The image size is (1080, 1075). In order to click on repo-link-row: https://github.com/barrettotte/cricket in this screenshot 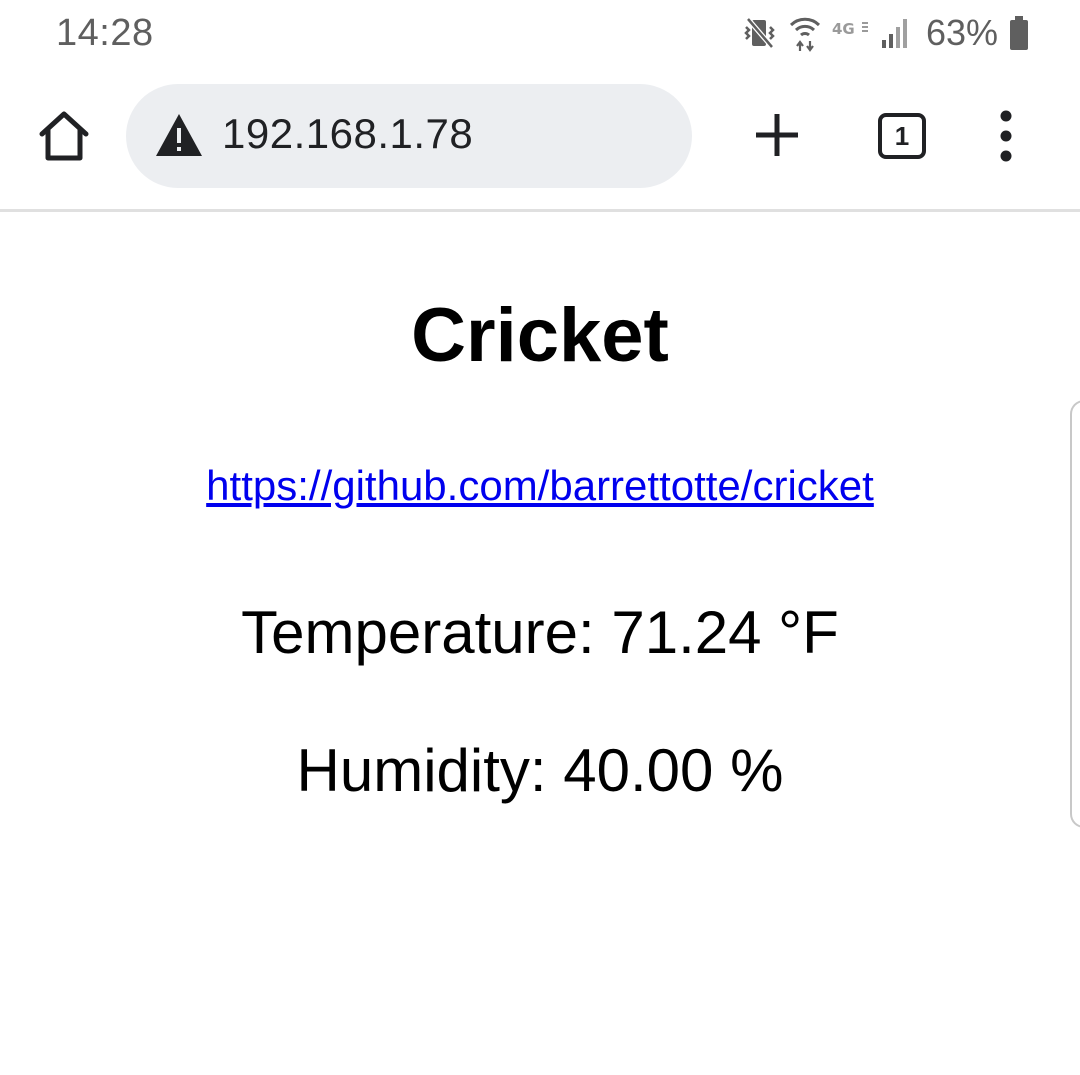, I will do `click(540, 486)`.